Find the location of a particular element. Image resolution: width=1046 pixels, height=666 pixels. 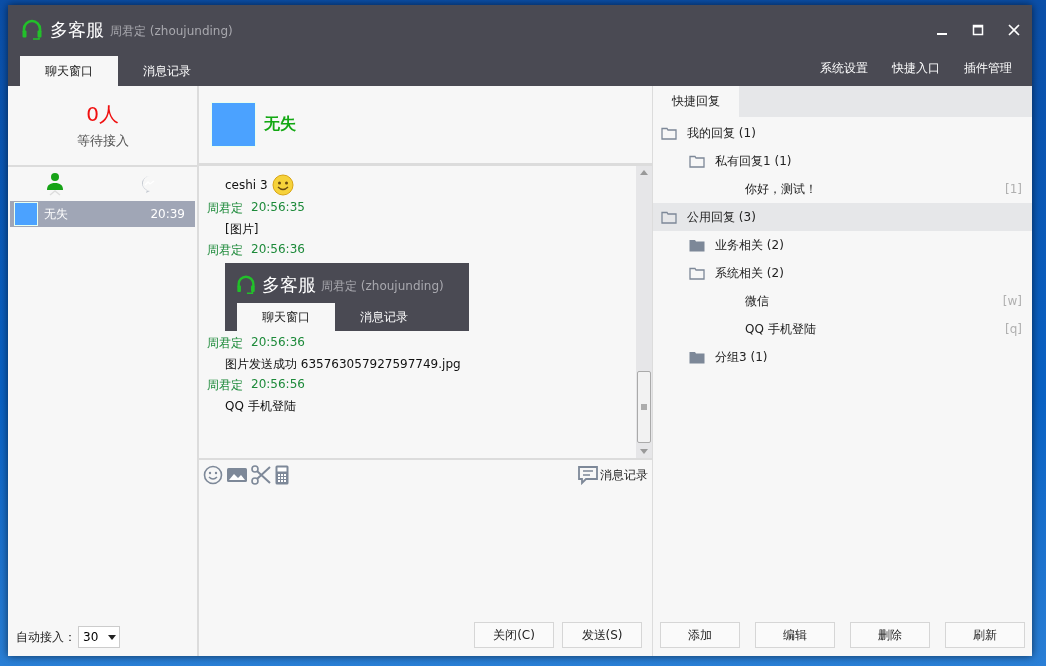

message-text: QQ 手机登陆 is located at coordinates (260, 406).